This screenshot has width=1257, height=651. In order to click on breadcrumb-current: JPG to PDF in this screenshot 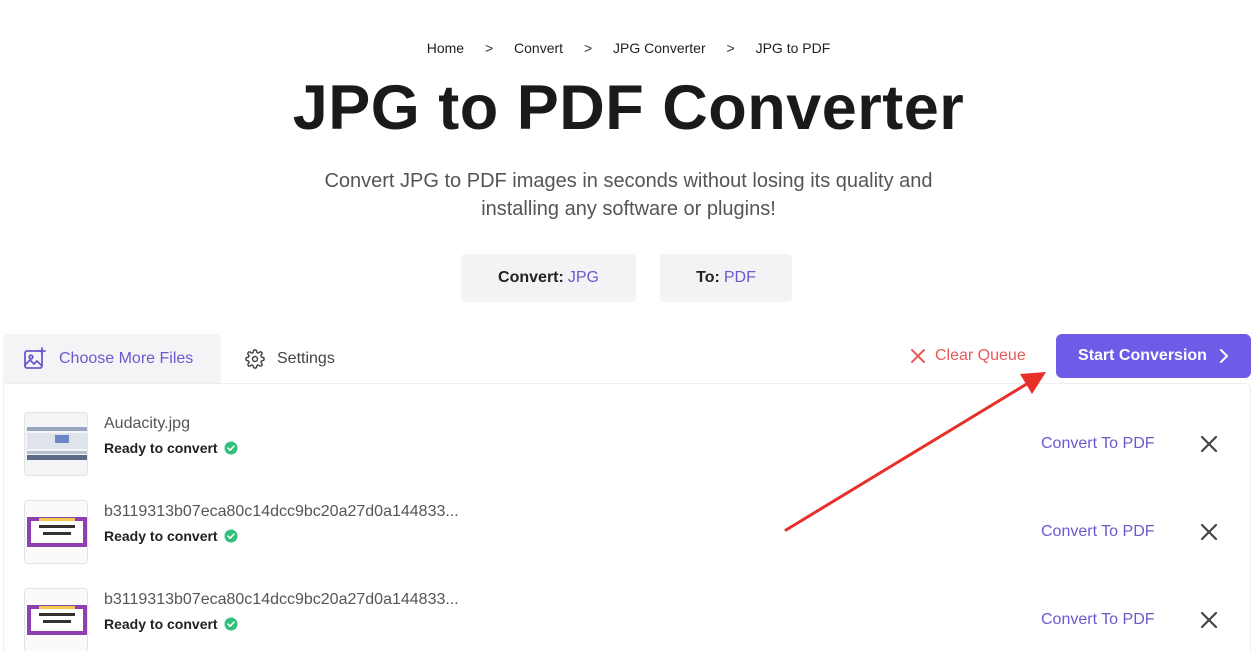, I will do `click(793, 48)`.